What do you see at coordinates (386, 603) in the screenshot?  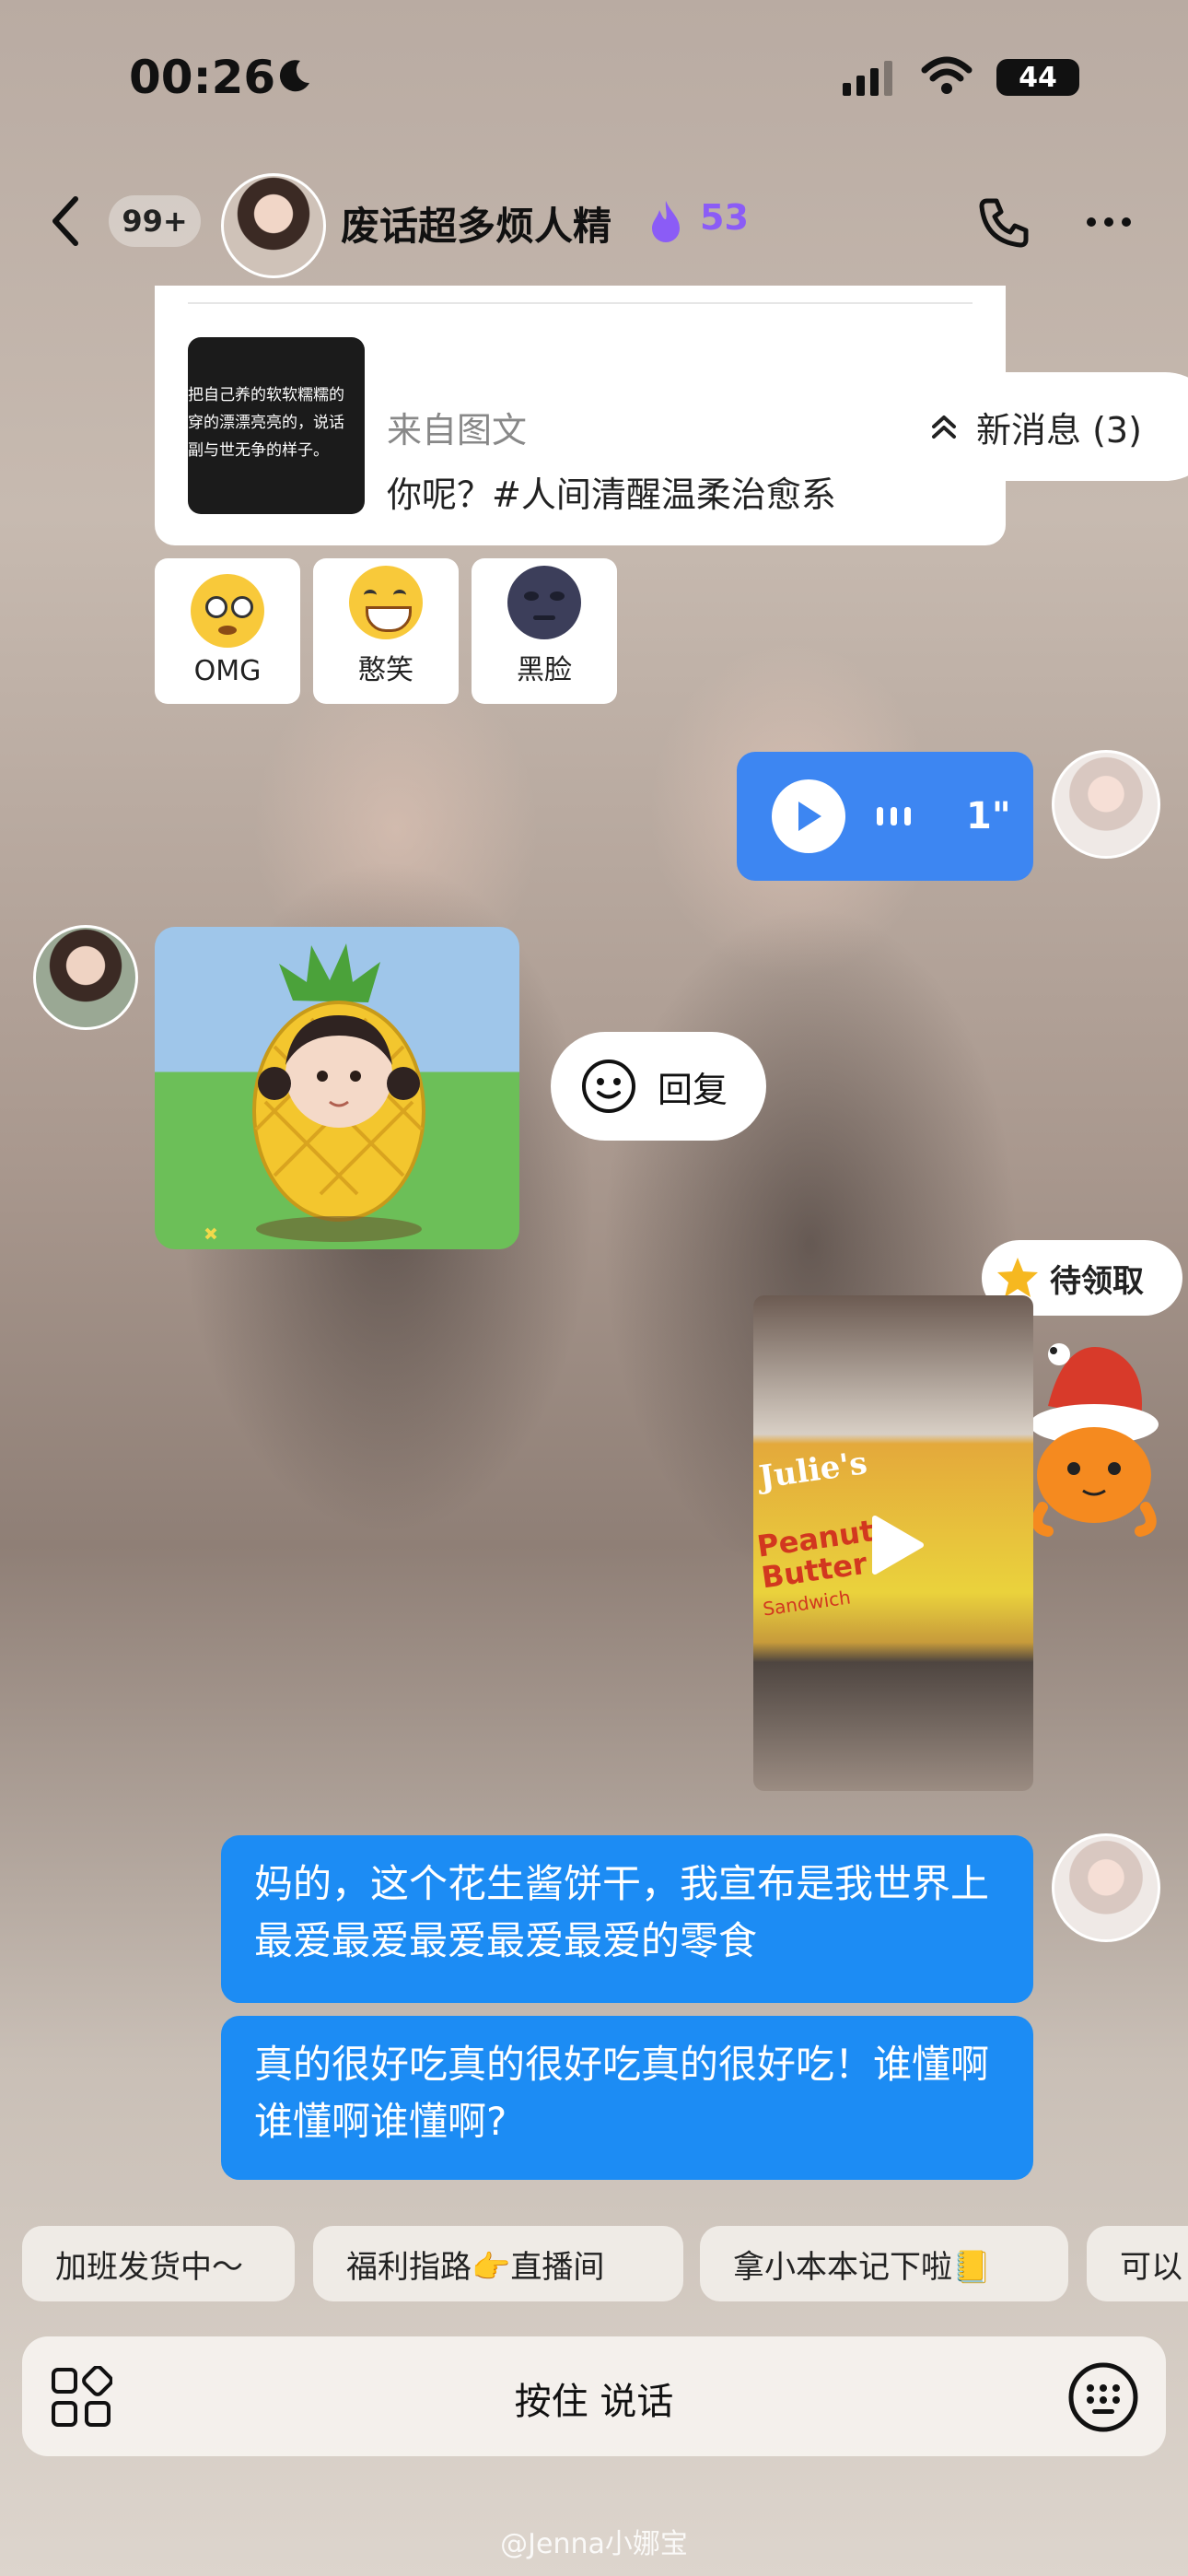 I see `grin-emoji-icon` at bounding box center [386, 603].